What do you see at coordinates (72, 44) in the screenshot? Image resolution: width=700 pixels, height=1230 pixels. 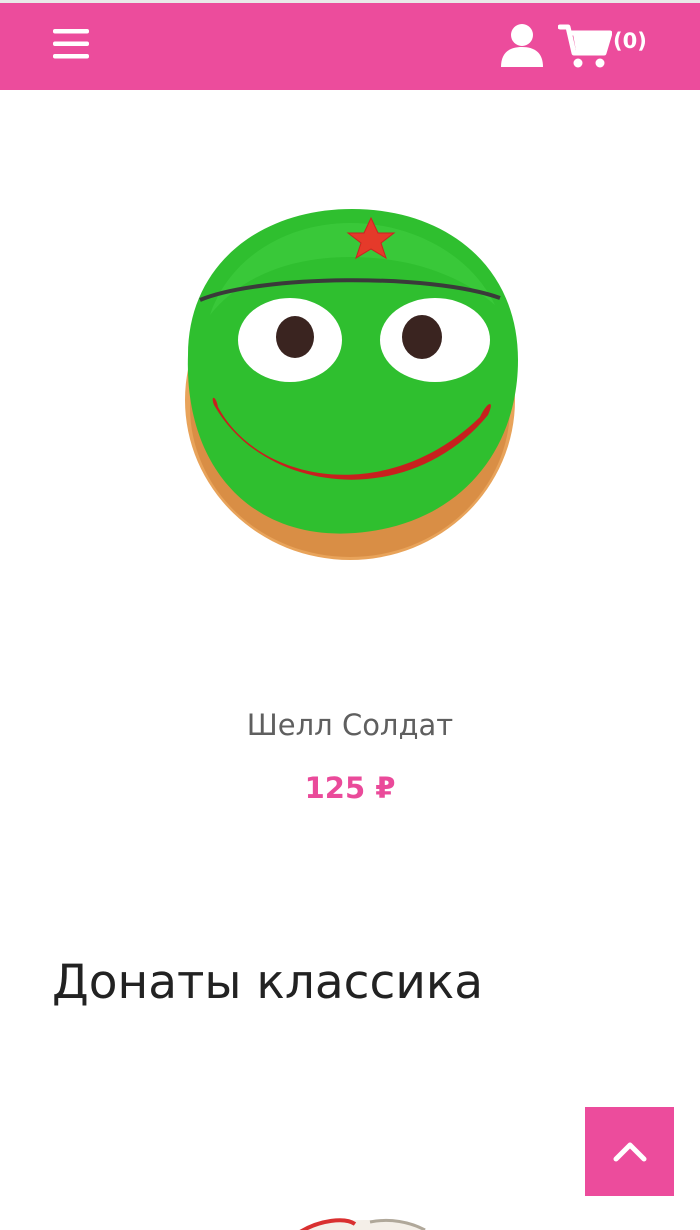 I see `hamburger-menu-icon` at bounding box center [72, 44].